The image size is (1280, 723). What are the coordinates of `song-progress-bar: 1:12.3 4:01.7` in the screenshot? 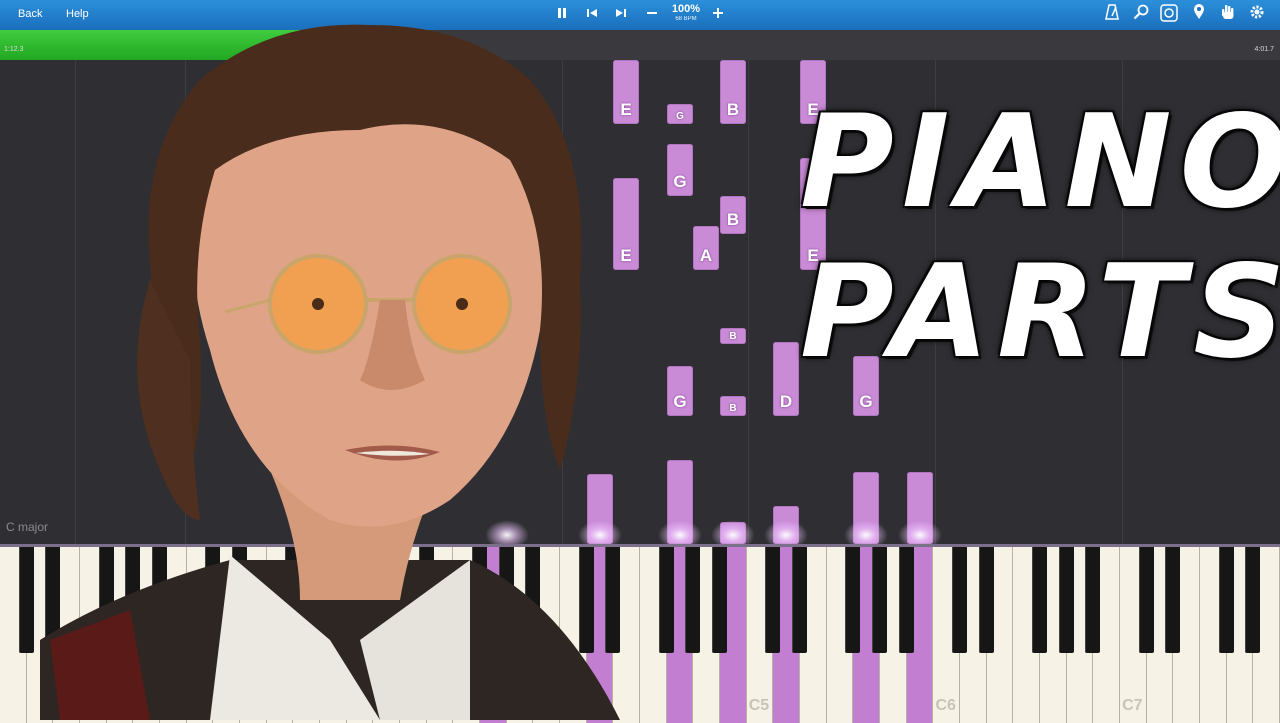 It's located at (640, 45).